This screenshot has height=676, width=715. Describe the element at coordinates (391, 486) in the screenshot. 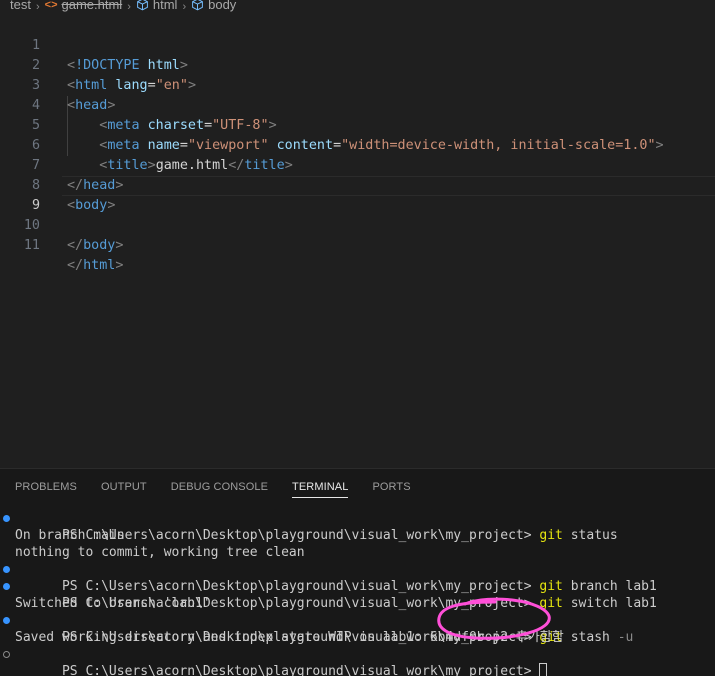

I see `tab-ports: PORTS` at that location.